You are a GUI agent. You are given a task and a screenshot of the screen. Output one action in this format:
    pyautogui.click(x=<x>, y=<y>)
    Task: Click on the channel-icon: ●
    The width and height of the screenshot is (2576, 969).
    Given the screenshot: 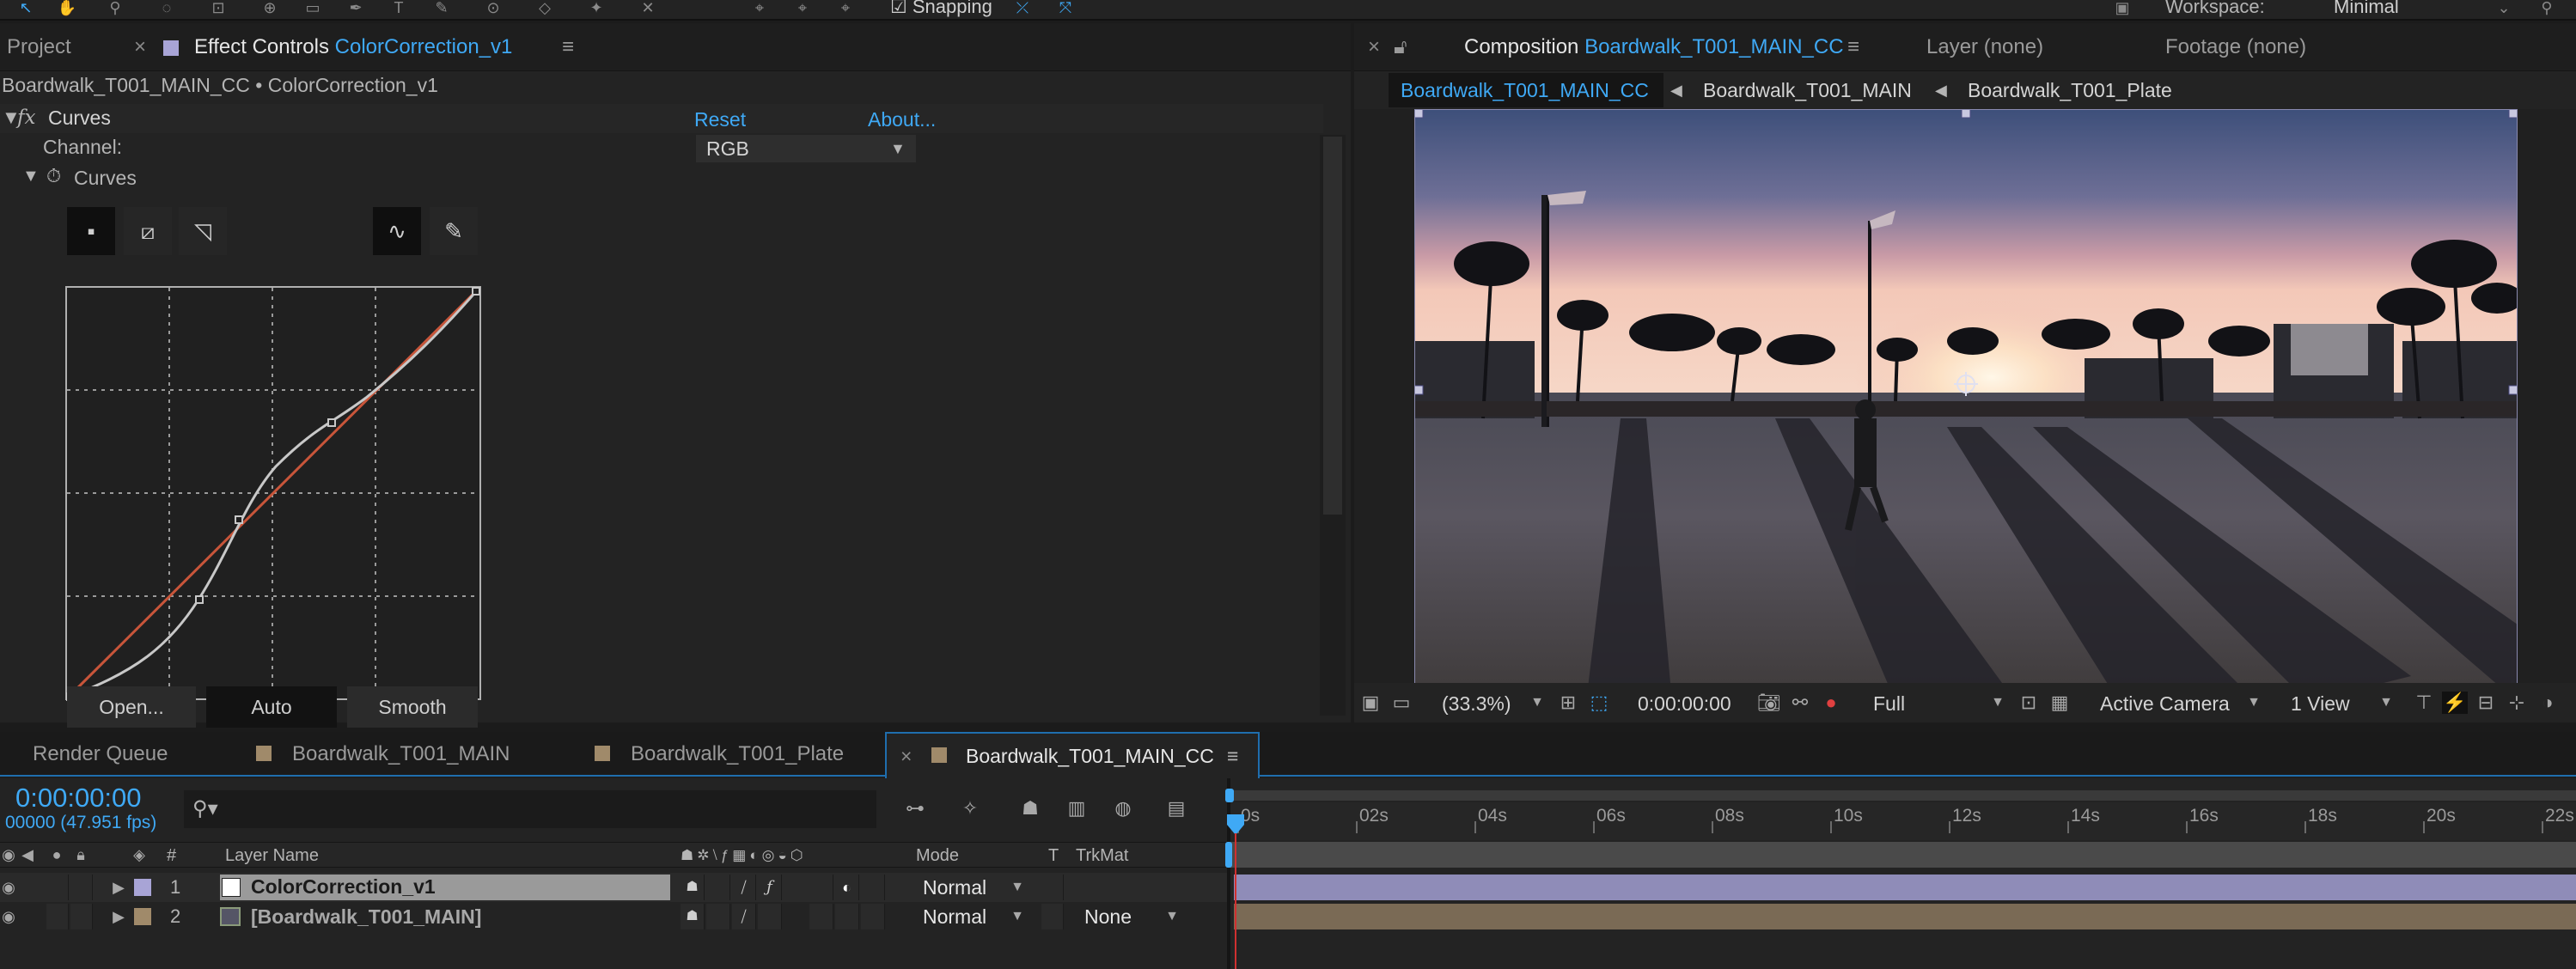 What is the action you would take?
    pyautogui.click(x=1831, y=703)
    